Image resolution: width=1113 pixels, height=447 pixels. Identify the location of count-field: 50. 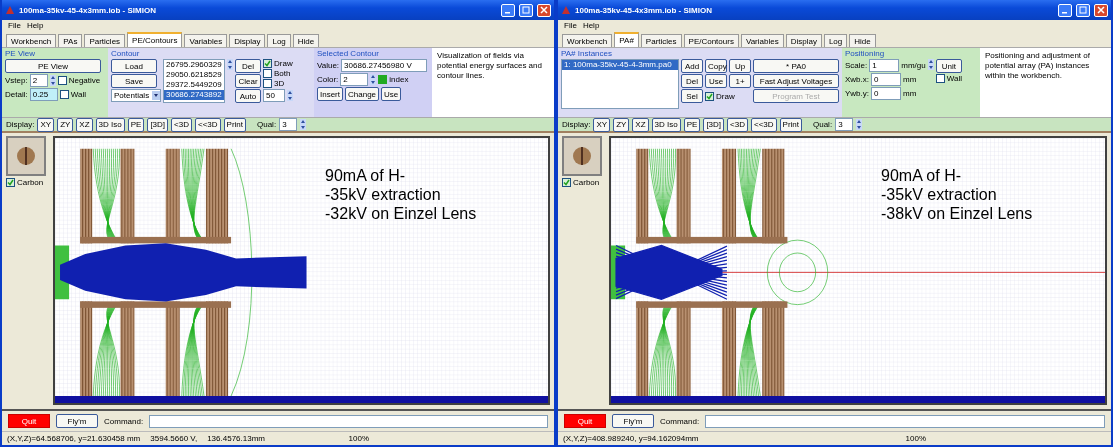
(274, 95).